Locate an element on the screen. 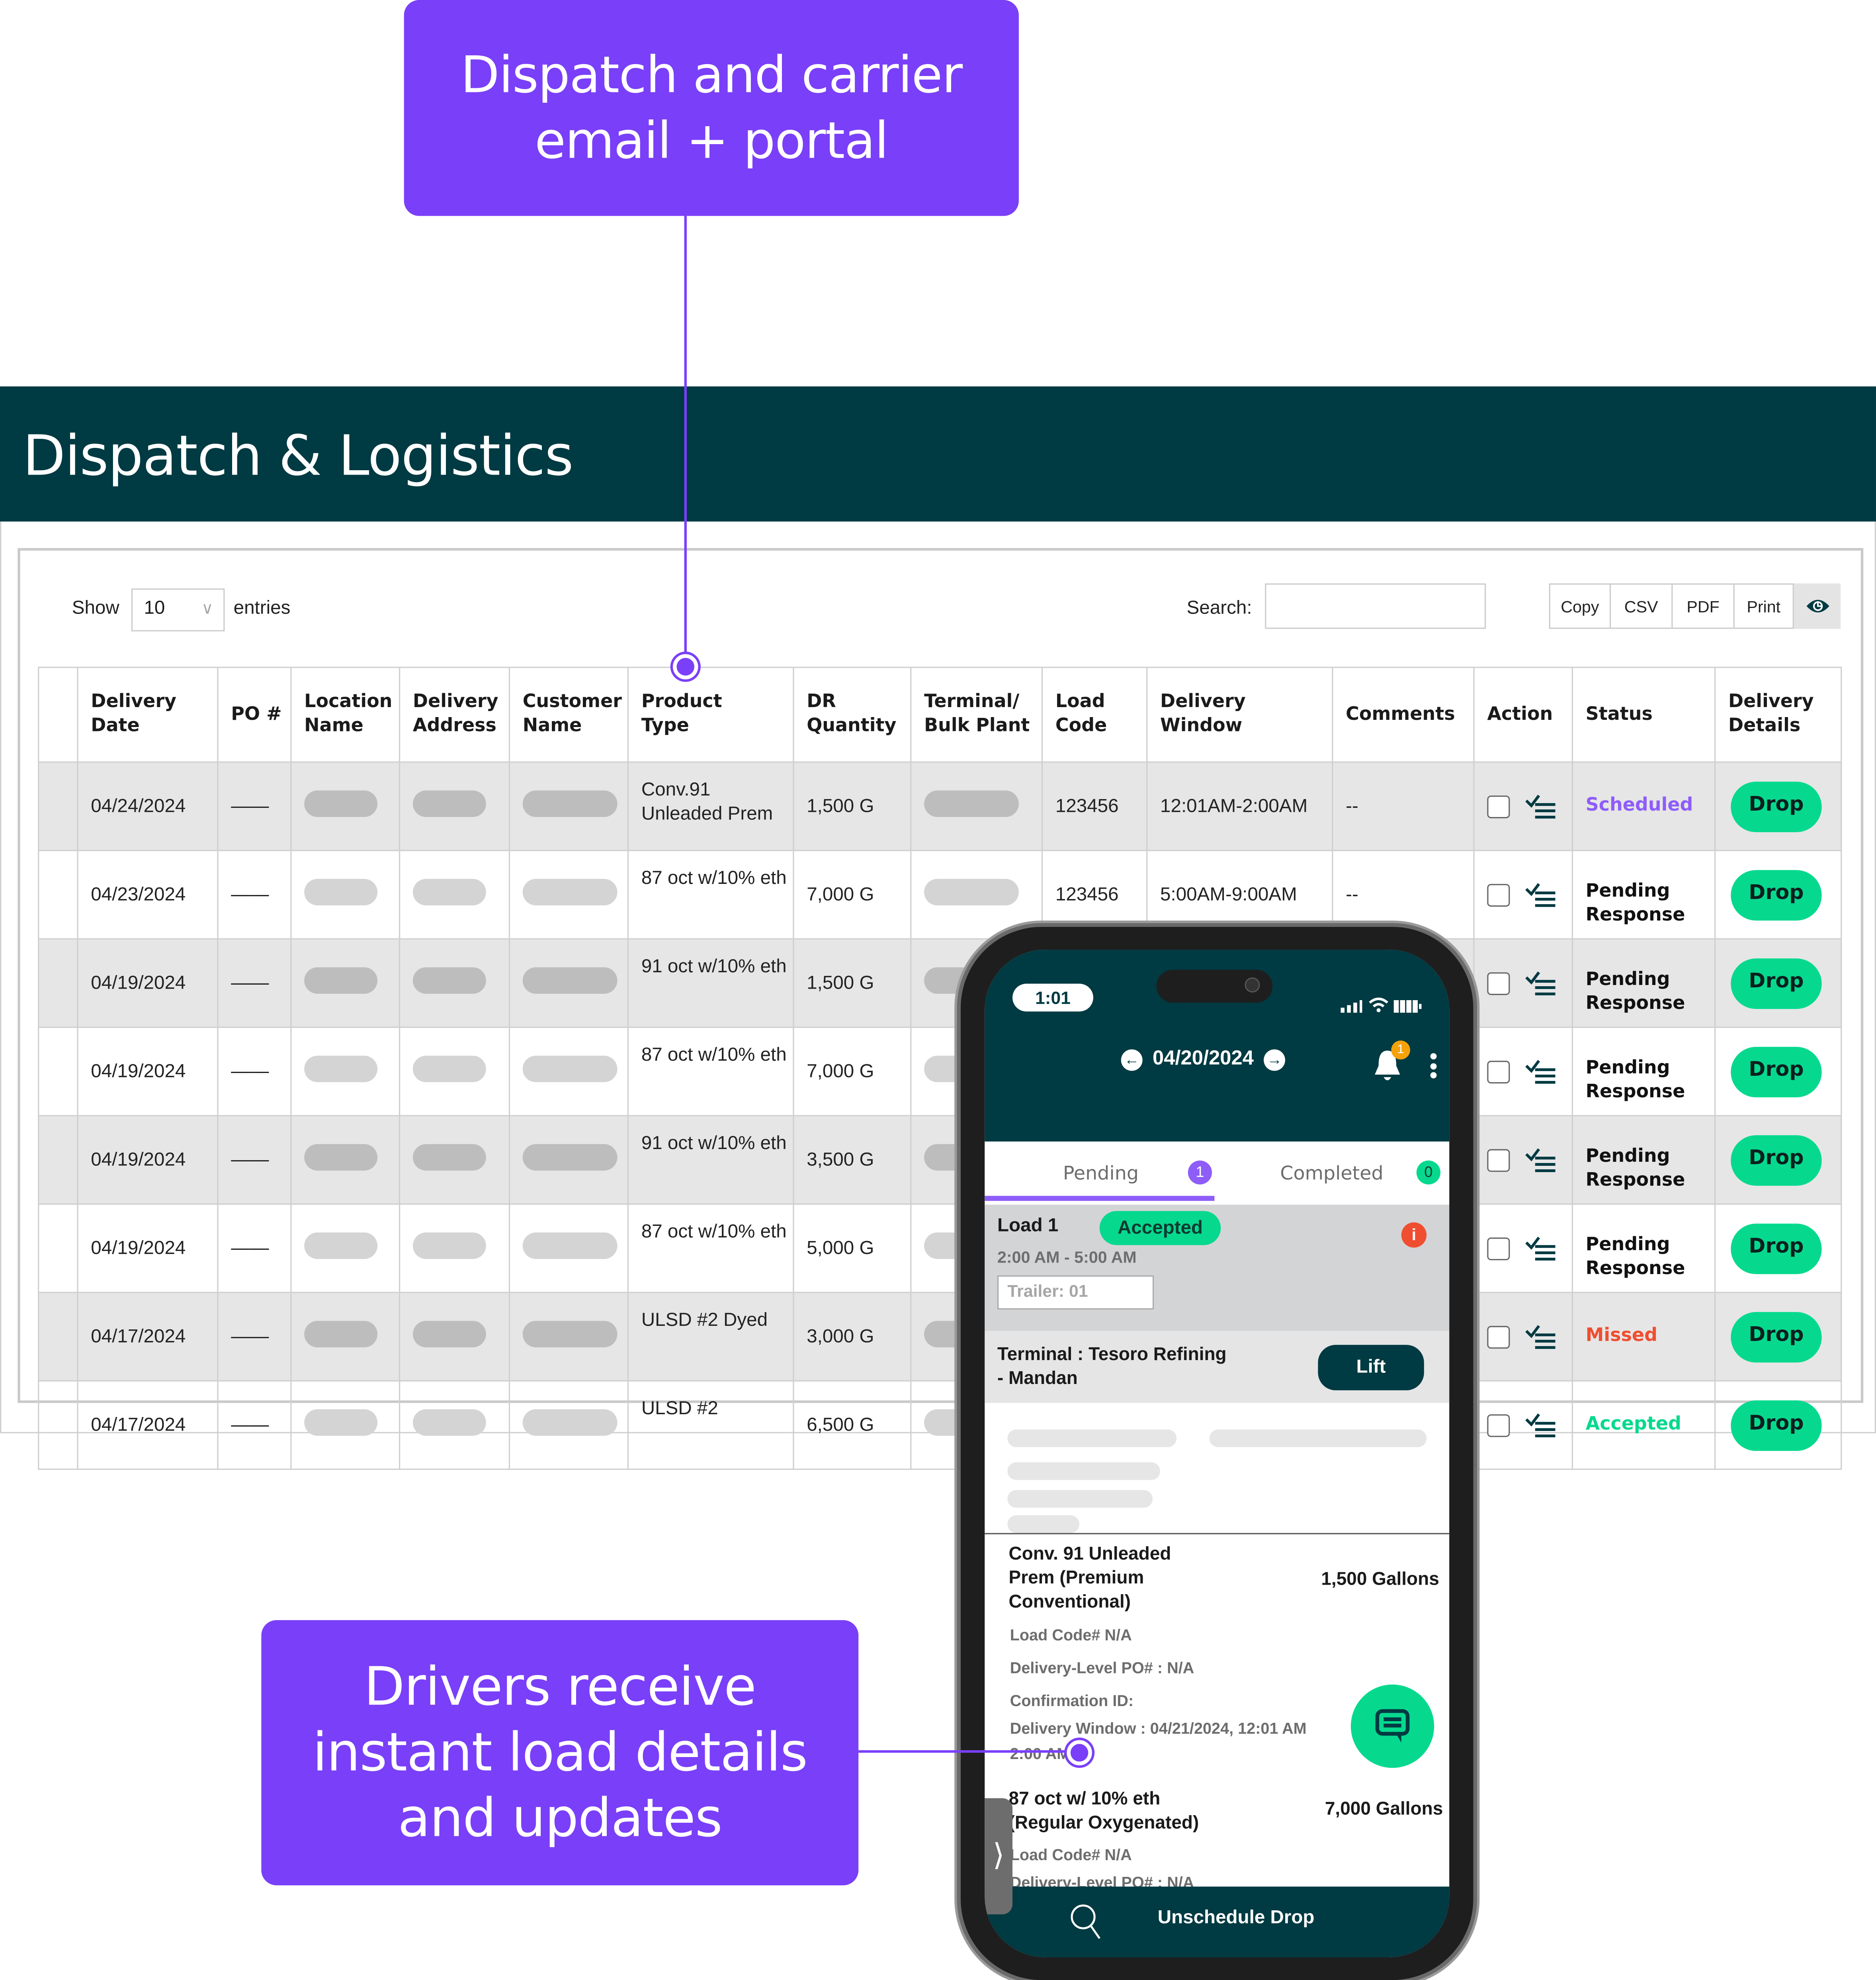  tab-completed: Completed is located at coordinates (1331, 1173).